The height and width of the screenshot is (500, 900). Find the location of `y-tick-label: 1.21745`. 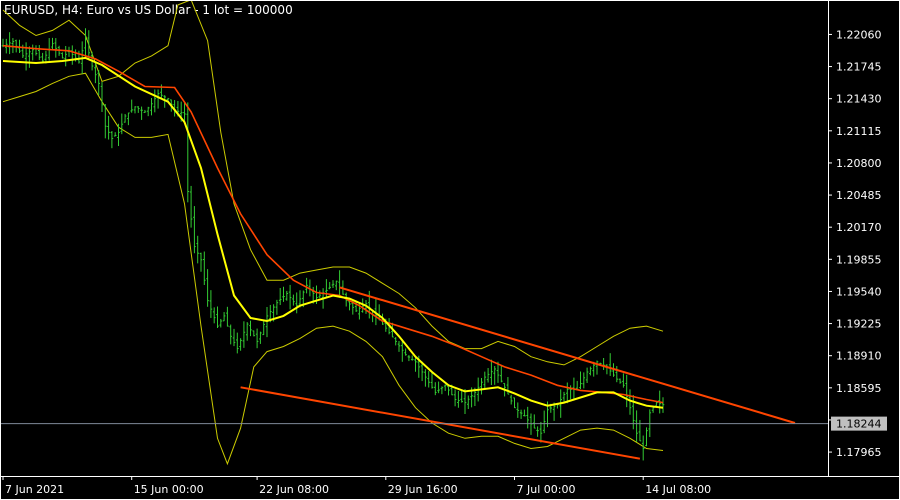

y-tick-label: 1.21745 is located at coordinates (859, 67).